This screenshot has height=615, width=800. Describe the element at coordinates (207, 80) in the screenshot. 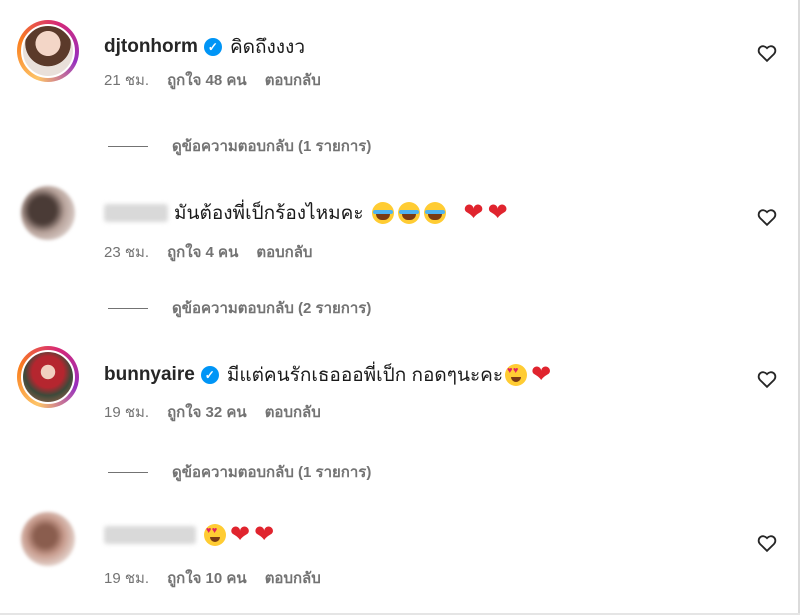

I see `likes-count: ถูกใจ 48 คน` at that location.